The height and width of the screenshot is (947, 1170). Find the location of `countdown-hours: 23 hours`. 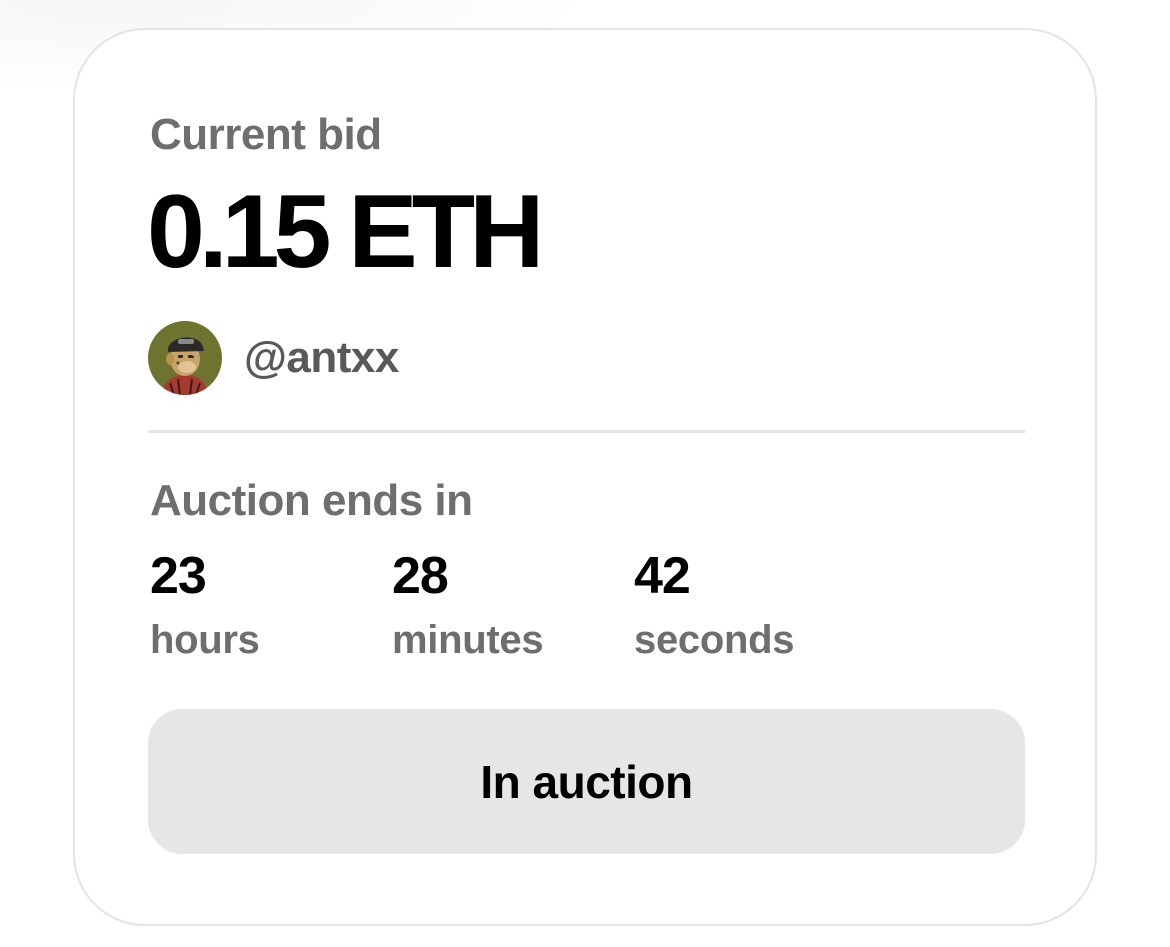

countdown-hours: 23 hours is located at coordinates (205, 605).